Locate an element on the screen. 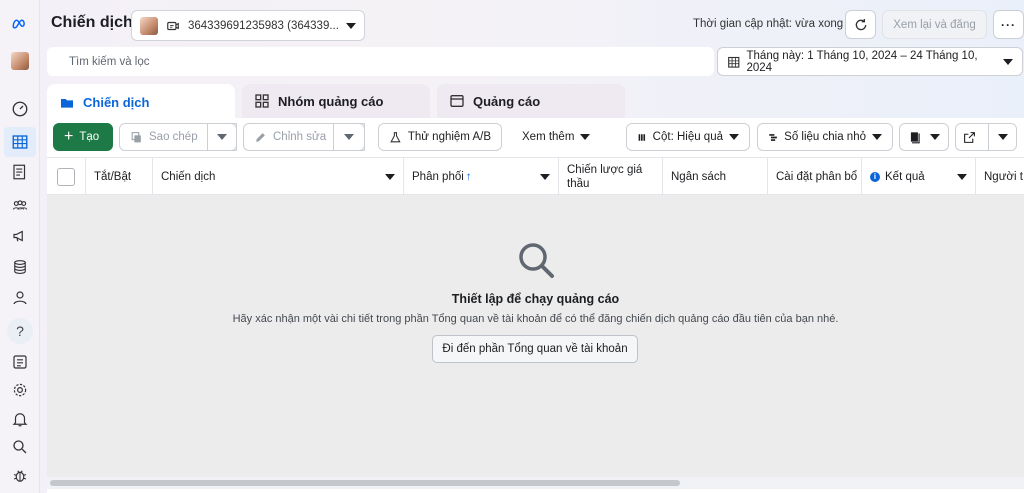  bug-report-icon is located at coordinates (20, 476).